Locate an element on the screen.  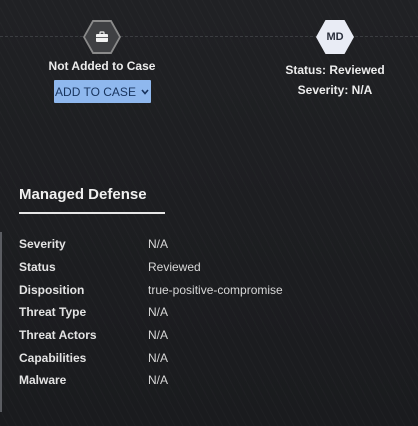
detail-key: Disposition is located at coordinates (52, 289).